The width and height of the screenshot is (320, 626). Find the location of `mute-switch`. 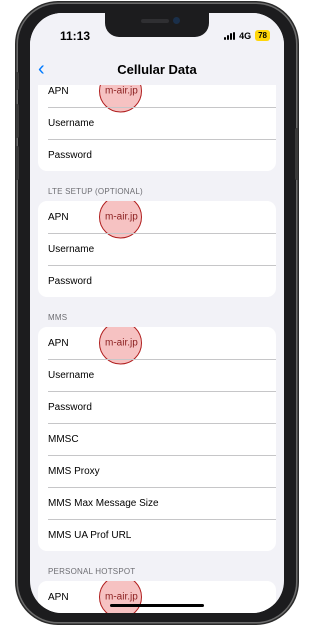

mute-switch is located at coordinates (17, 81).